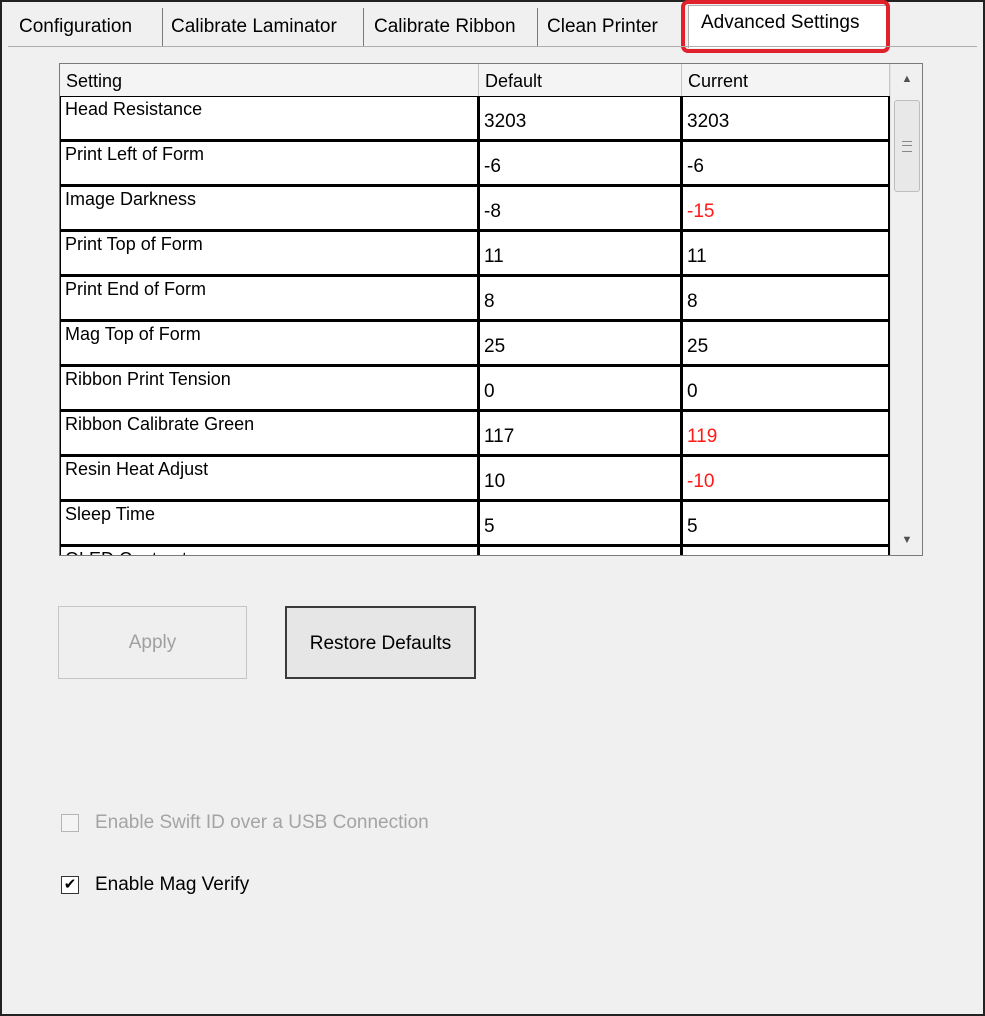  I want to click on current-cell: 5, so click(786, 523).